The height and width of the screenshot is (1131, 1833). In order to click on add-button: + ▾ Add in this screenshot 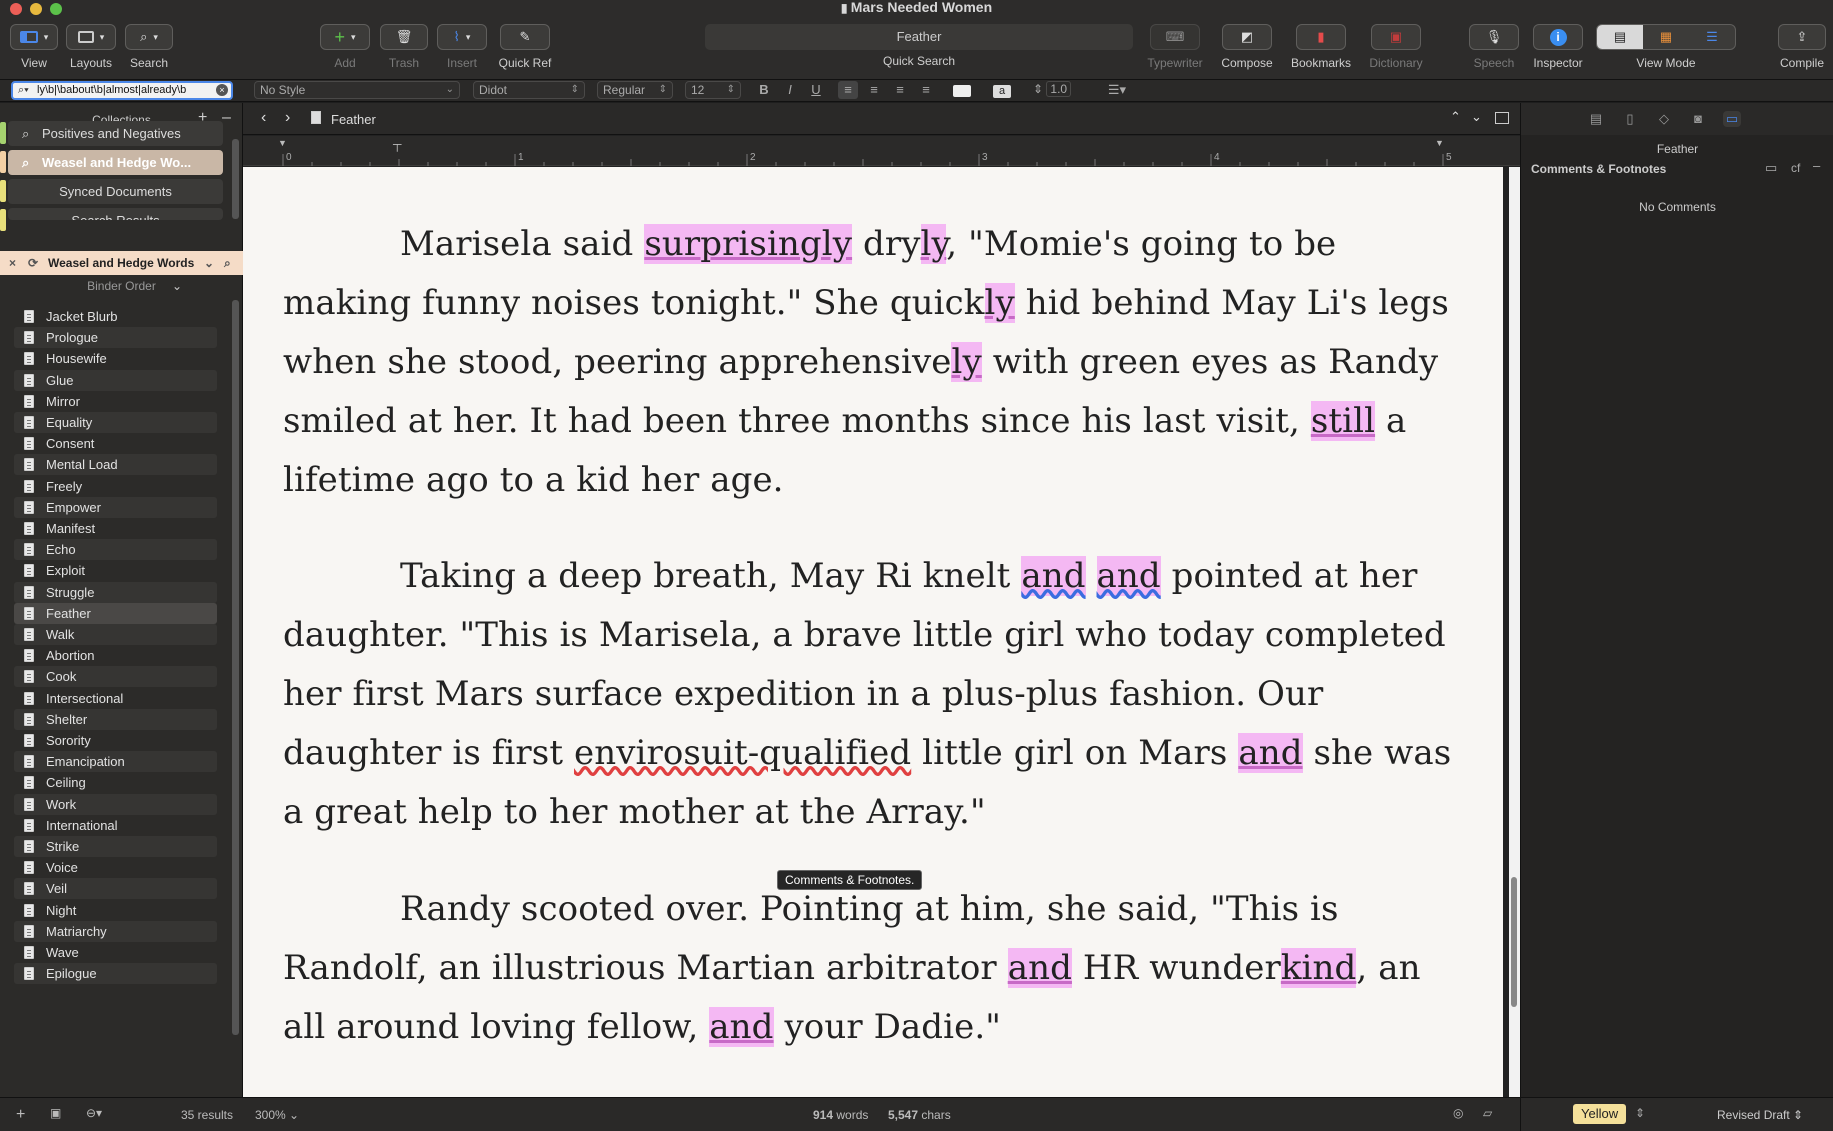, I will do `click(345, 47)`.